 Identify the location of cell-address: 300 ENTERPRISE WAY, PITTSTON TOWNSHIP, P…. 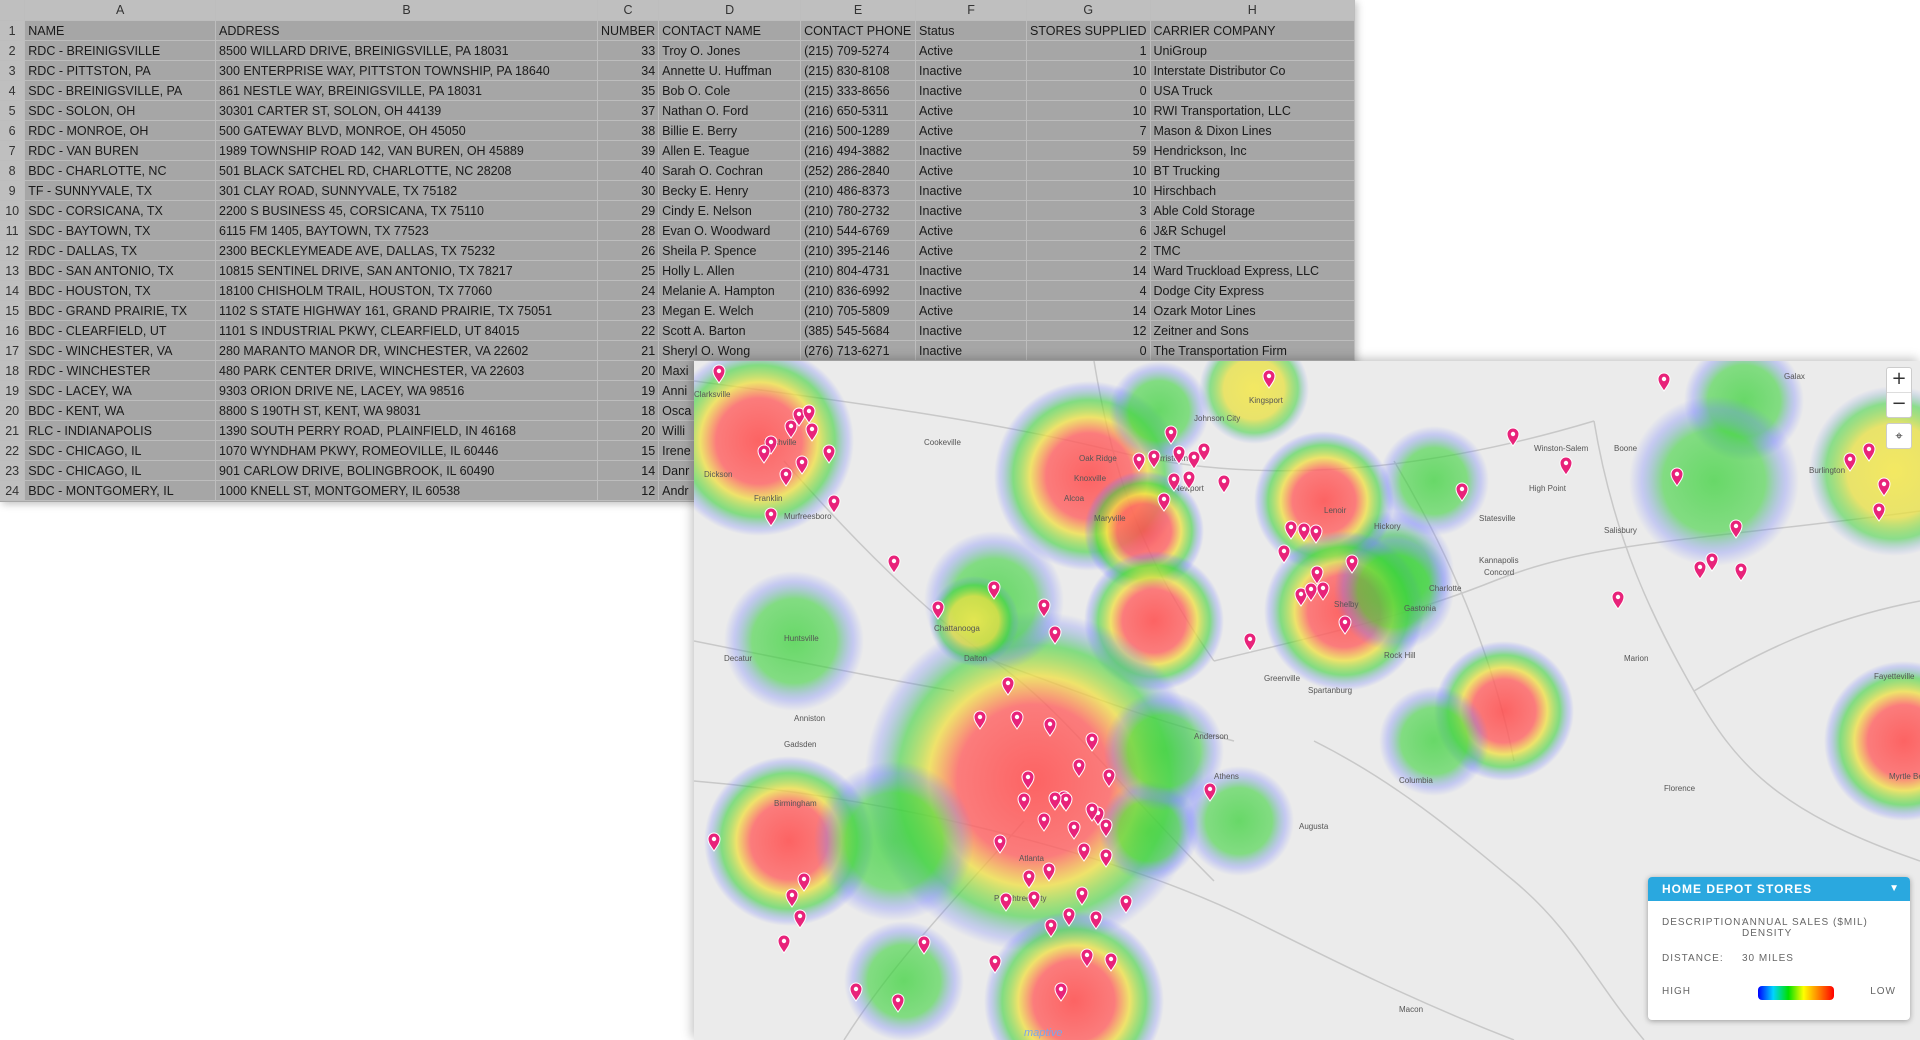
(406, 70).